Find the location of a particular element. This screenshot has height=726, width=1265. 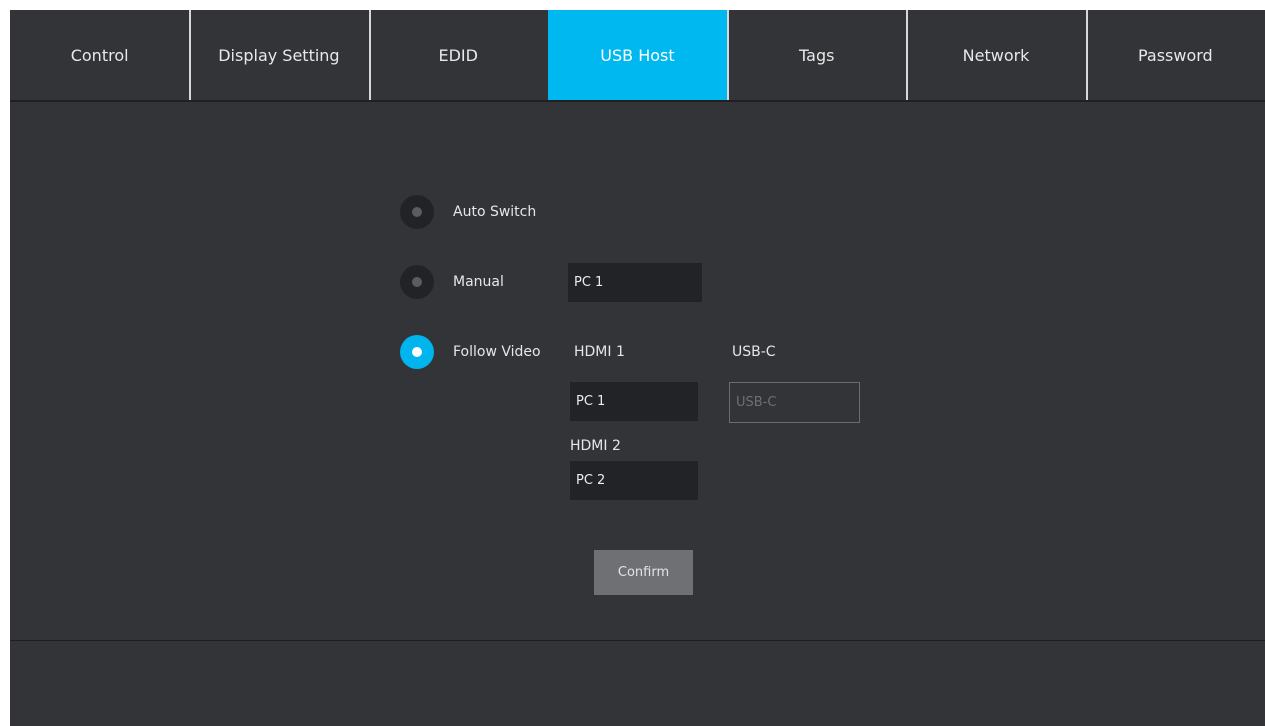

tab-usb-host: USB Host is located at coordinates (637, 55).